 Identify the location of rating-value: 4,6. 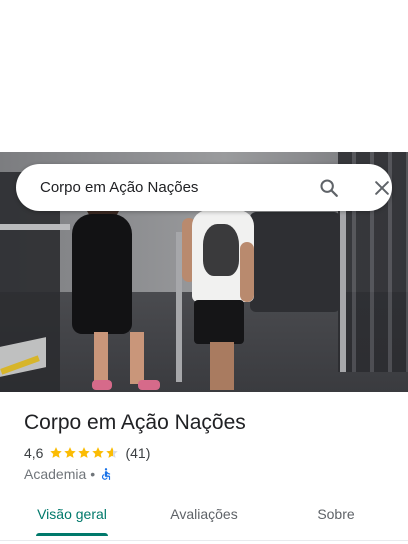
(34, 453).